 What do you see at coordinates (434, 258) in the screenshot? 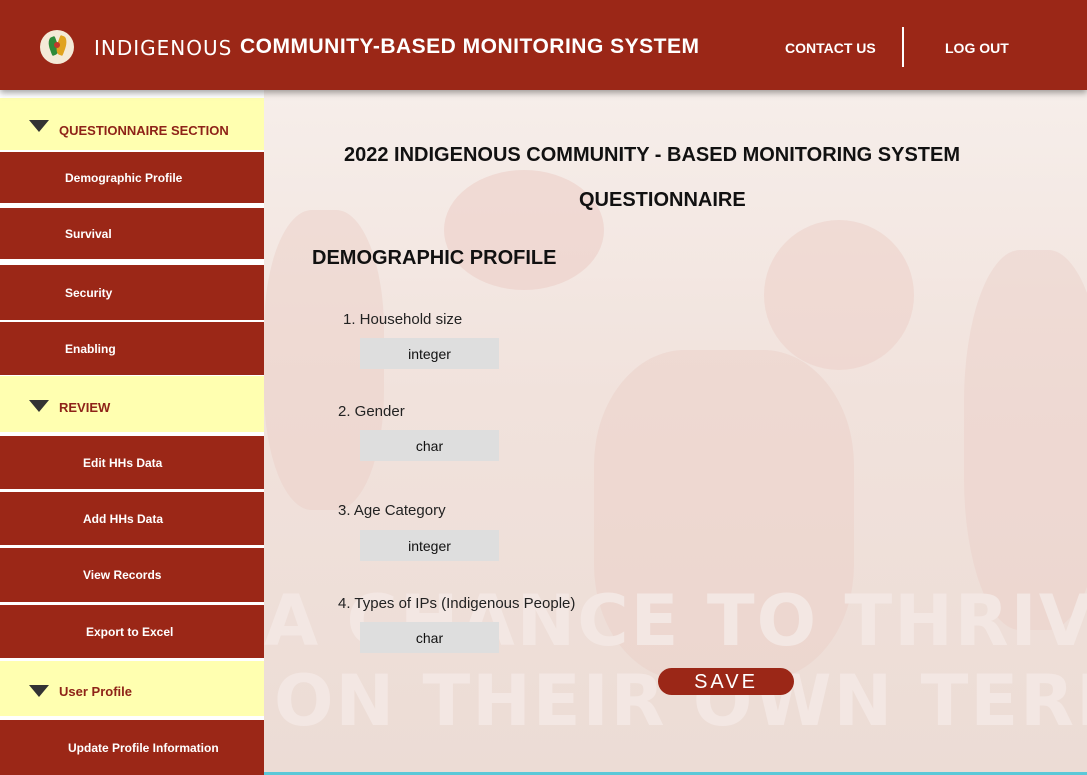
I see `section-title: DEMOGRAPHIC PROFILE` at bounding box center [434, 258].